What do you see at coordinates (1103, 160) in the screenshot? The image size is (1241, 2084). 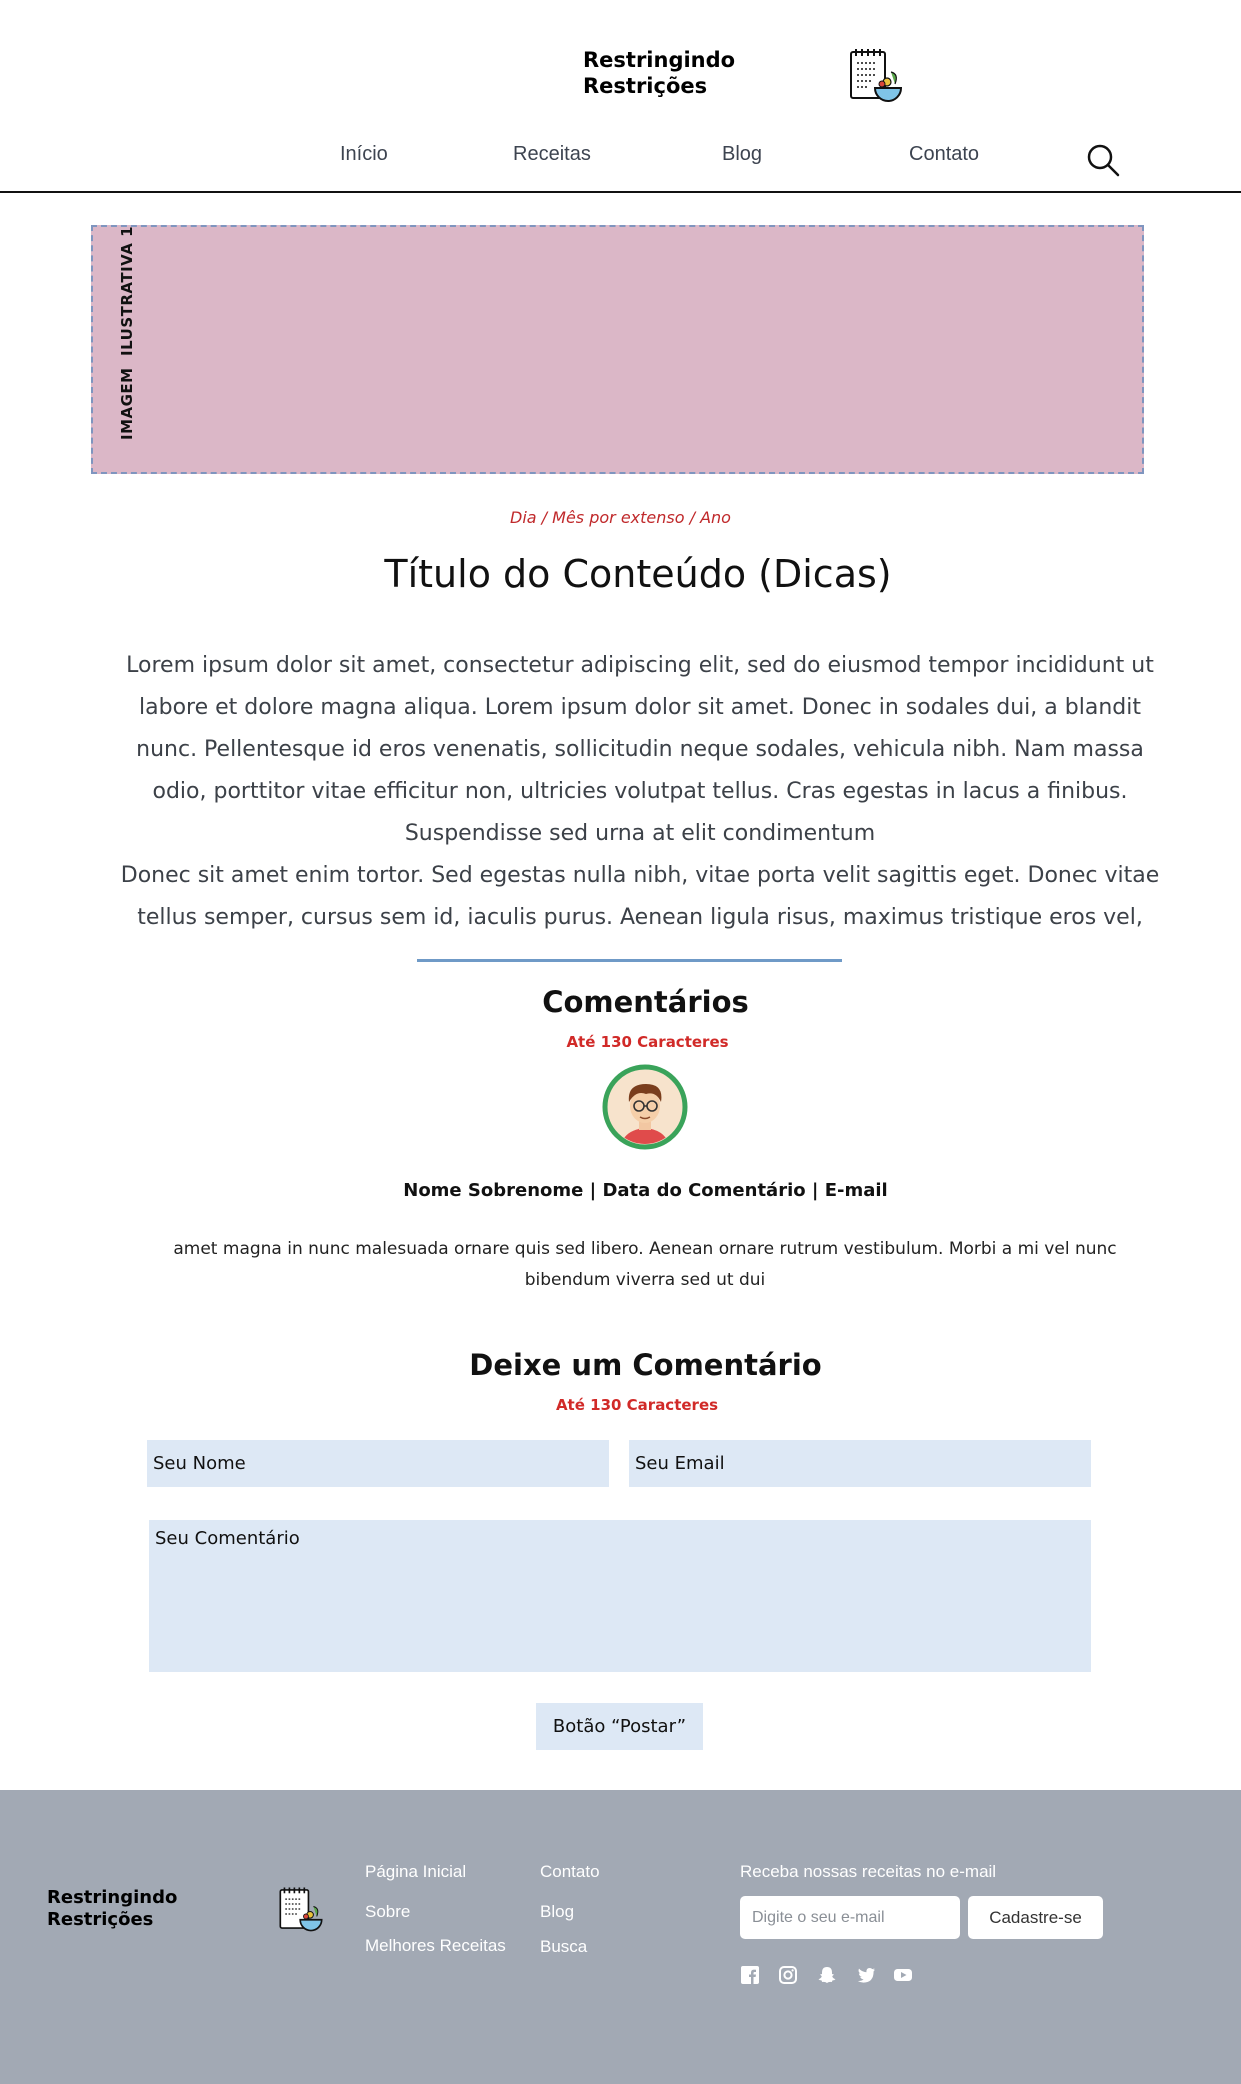 I see `search-icon` at bounding box center [1103, 160].